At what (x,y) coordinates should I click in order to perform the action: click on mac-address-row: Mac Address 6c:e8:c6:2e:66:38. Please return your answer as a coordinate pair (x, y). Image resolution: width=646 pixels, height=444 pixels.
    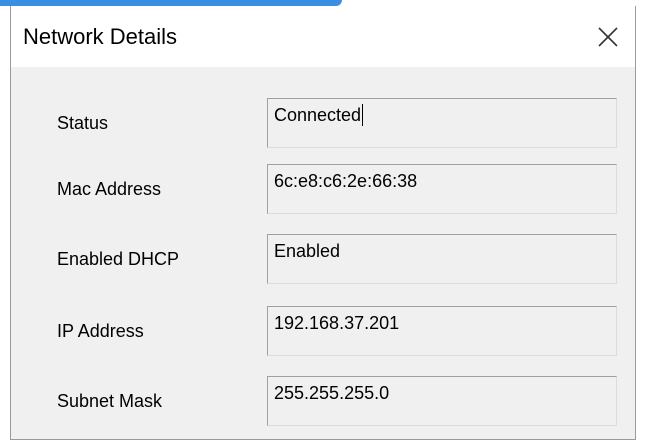
    Looking at the image, I should click on (323, 189).